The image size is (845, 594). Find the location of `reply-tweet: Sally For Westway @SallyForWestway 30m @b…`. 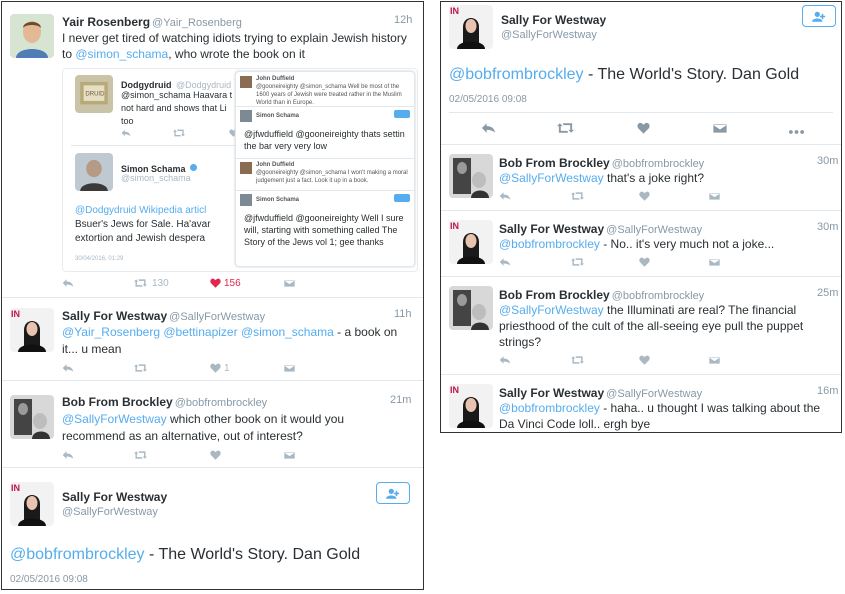

reply-tweet: Sally For Westway @SallyForWestway 30m @b… is located at coordinates (641, 243).